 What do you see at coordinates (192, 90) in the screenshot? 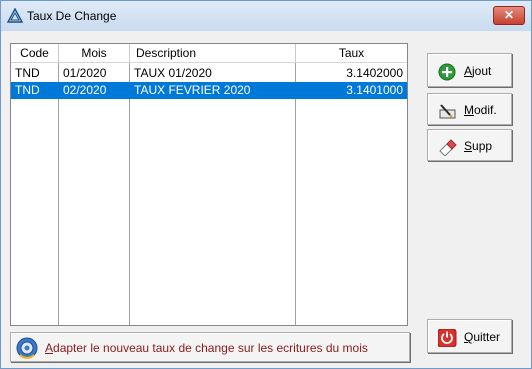
I see `cell-description: TAUX FEVRIER 2020` at bounding box center [192, 90].